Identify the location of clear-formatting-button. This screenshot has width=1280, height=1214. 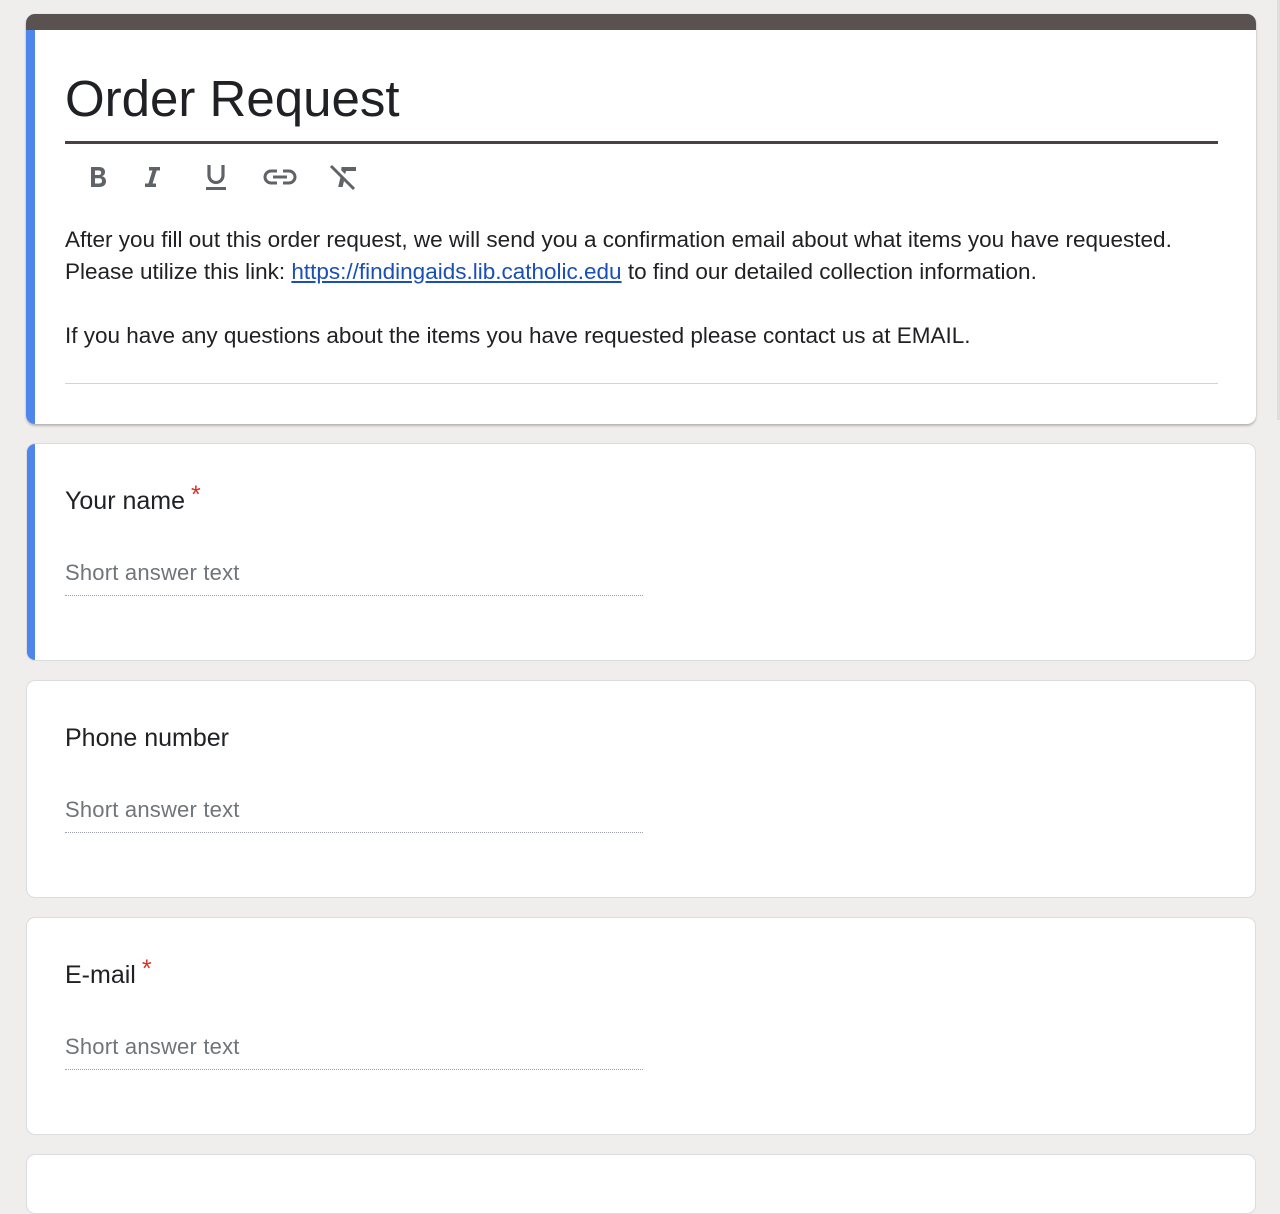
(344, 177).